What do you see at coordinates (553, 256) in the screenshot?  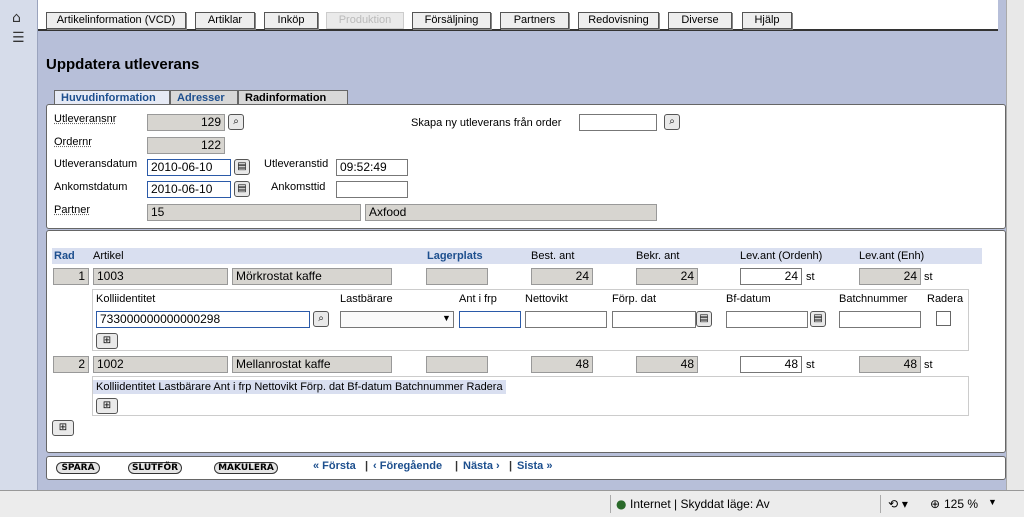 I see `best-header: Best. ant` at bounding box center [553, 256].